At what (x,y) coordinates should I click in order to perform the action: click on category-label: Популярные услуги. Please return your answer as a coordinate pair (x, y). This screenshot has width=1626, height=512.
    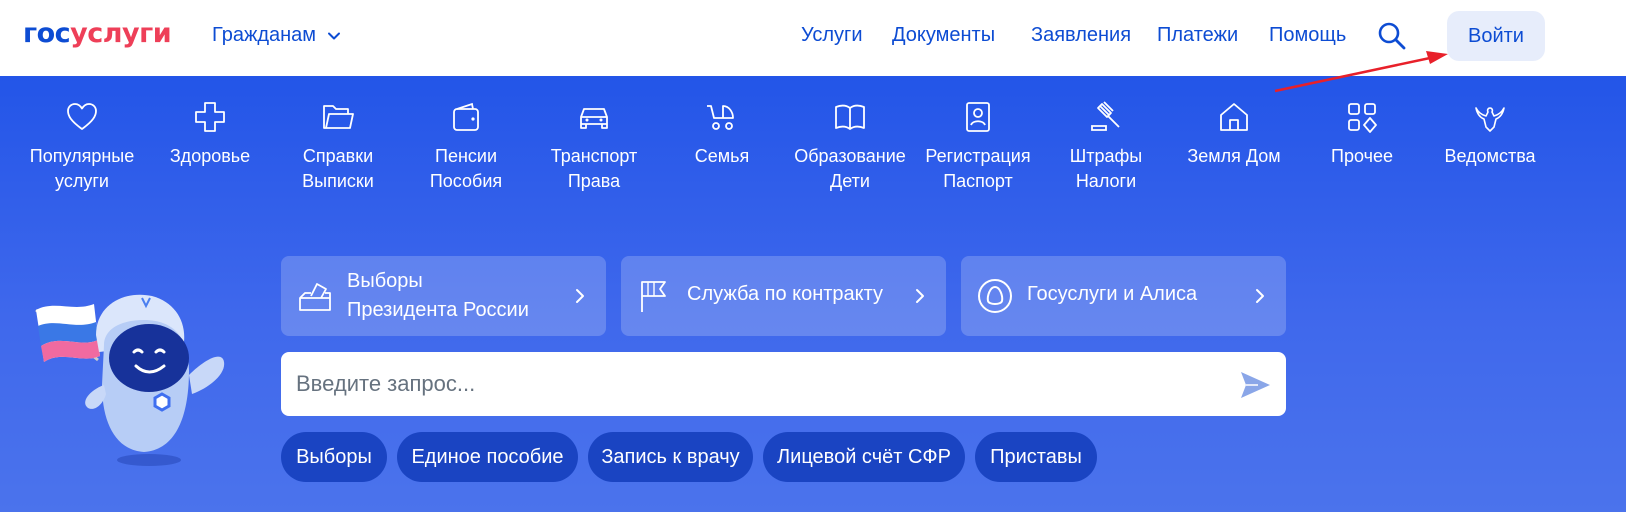
    Looking at the image, I should click on (82, 168).